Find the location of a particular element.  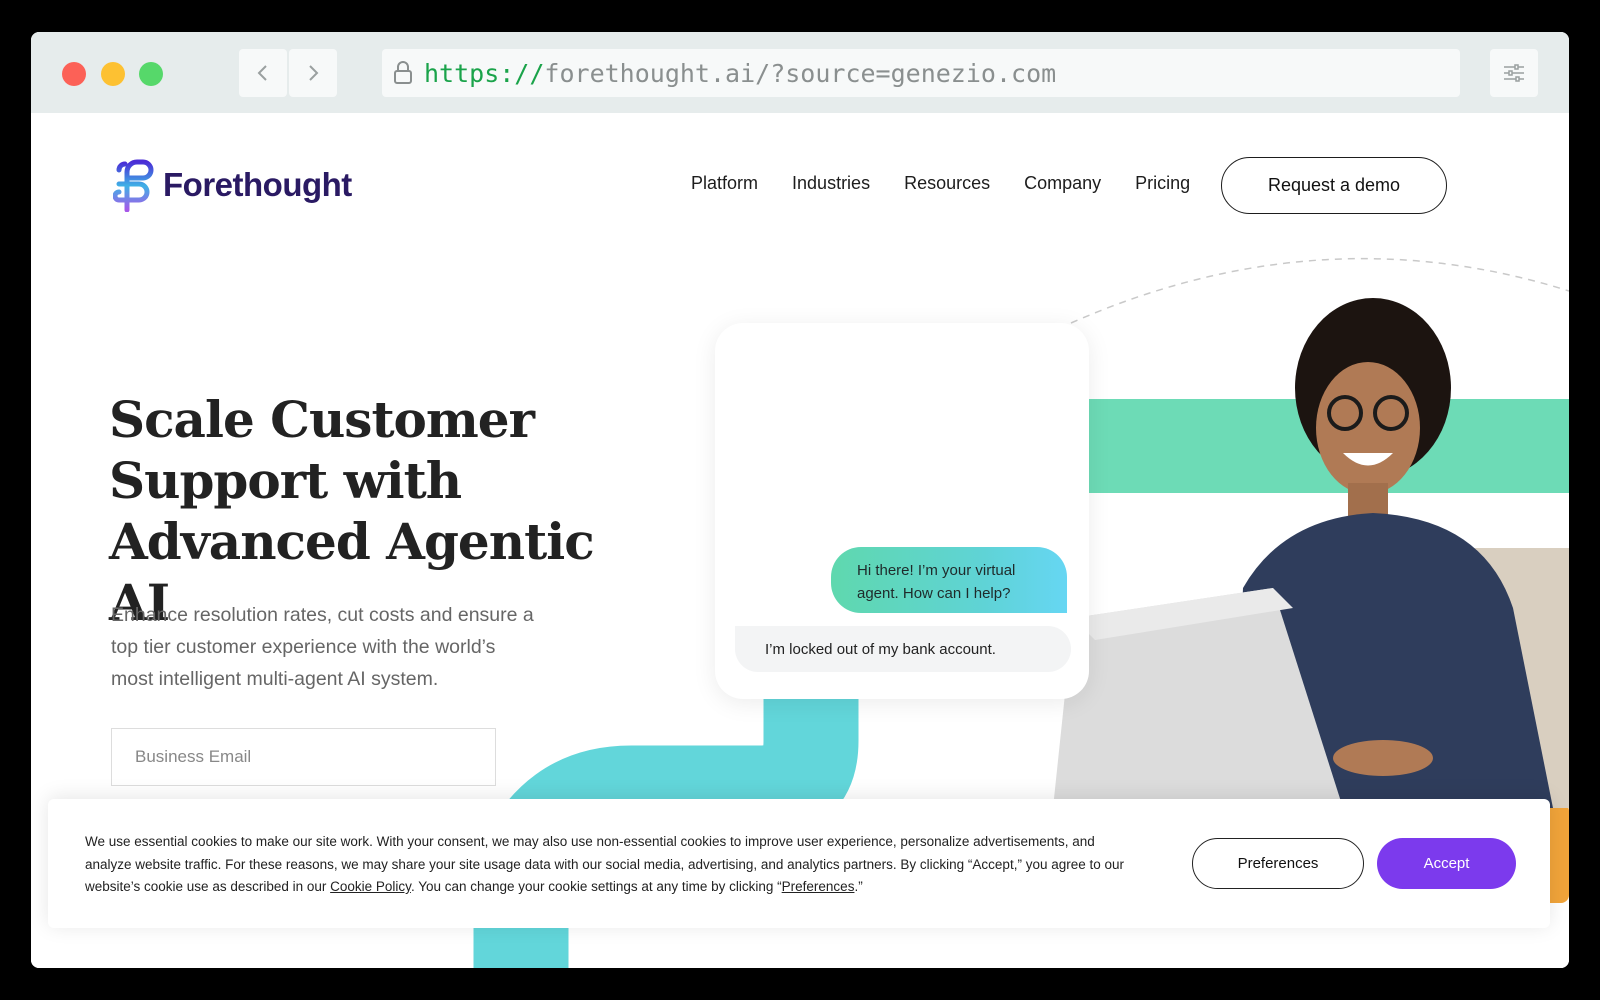

url-scheme: https:// is located at coordinates (484, 73).